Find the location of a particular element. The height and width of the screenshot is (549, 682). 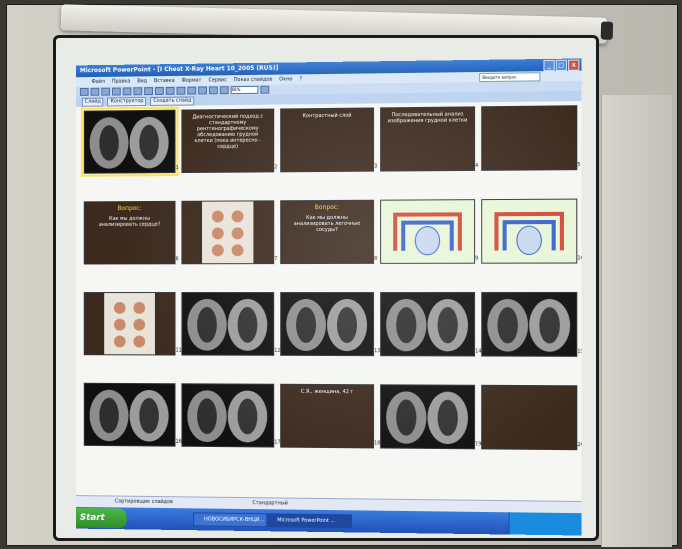

slide-number: 3 is located at coordinates (376, 166).